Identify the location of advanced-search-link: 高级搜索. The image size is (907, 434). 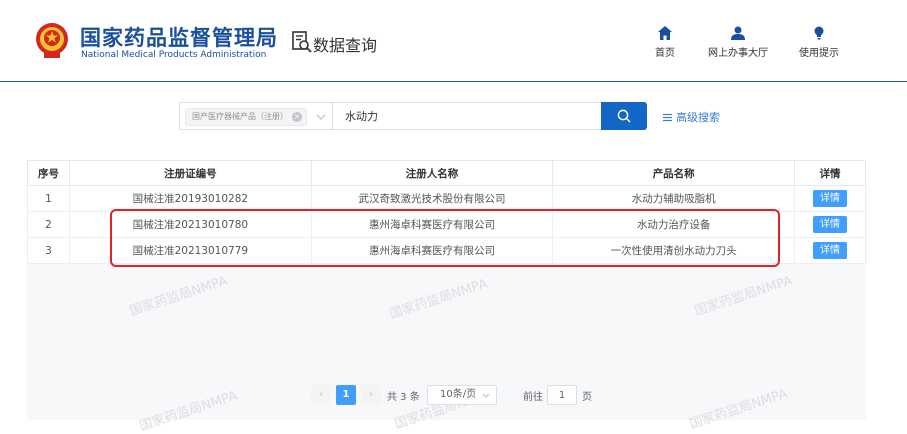
(691, 117).